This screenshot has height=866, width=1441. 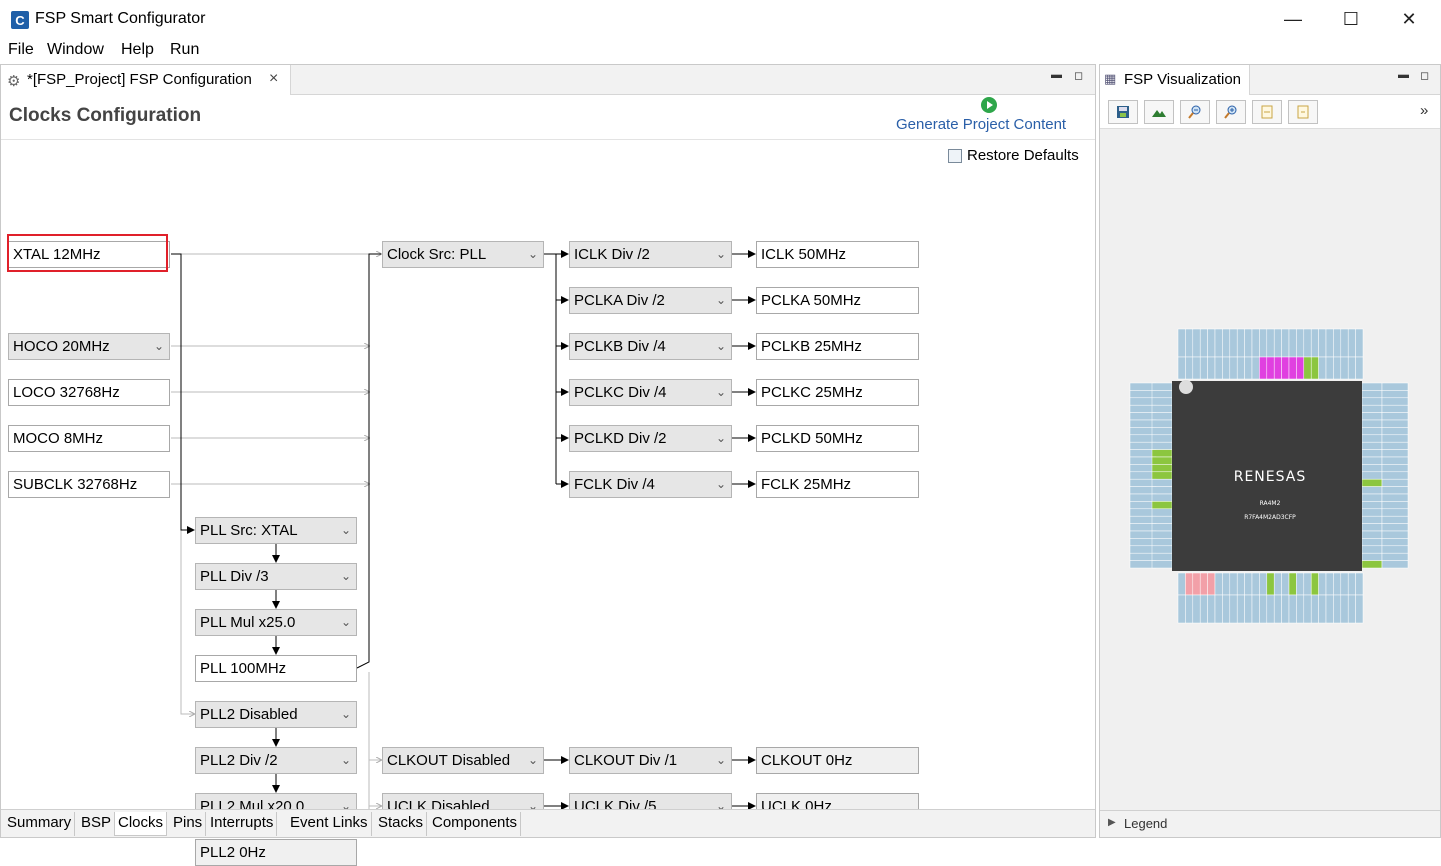 What do you see at coordinates (1195, 112) in the screenshot?
I see `zoom-out-icon` at bounding box center [1195, 112].